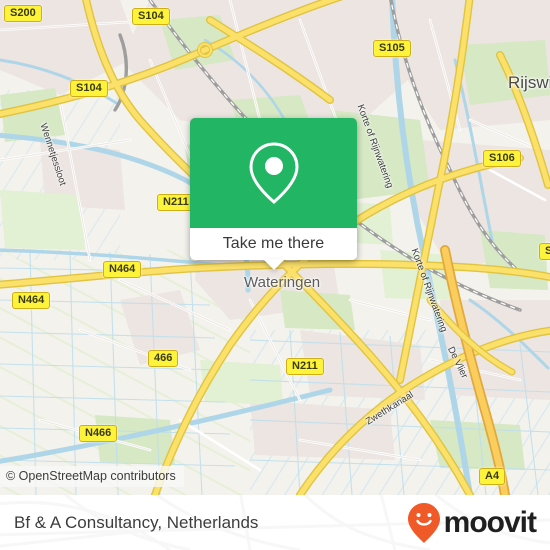 Image resolution: width=550 pixels, height=550 pixels. Describe the element at coordinates (544, 251) in the screenshot. I see `road-shield: S` at that location.